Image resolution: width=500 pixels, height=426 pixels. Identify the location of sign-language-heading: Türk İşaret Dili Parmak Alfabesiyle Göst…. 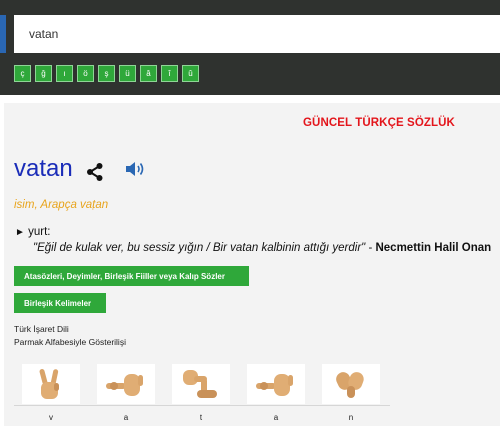
(70, 336).